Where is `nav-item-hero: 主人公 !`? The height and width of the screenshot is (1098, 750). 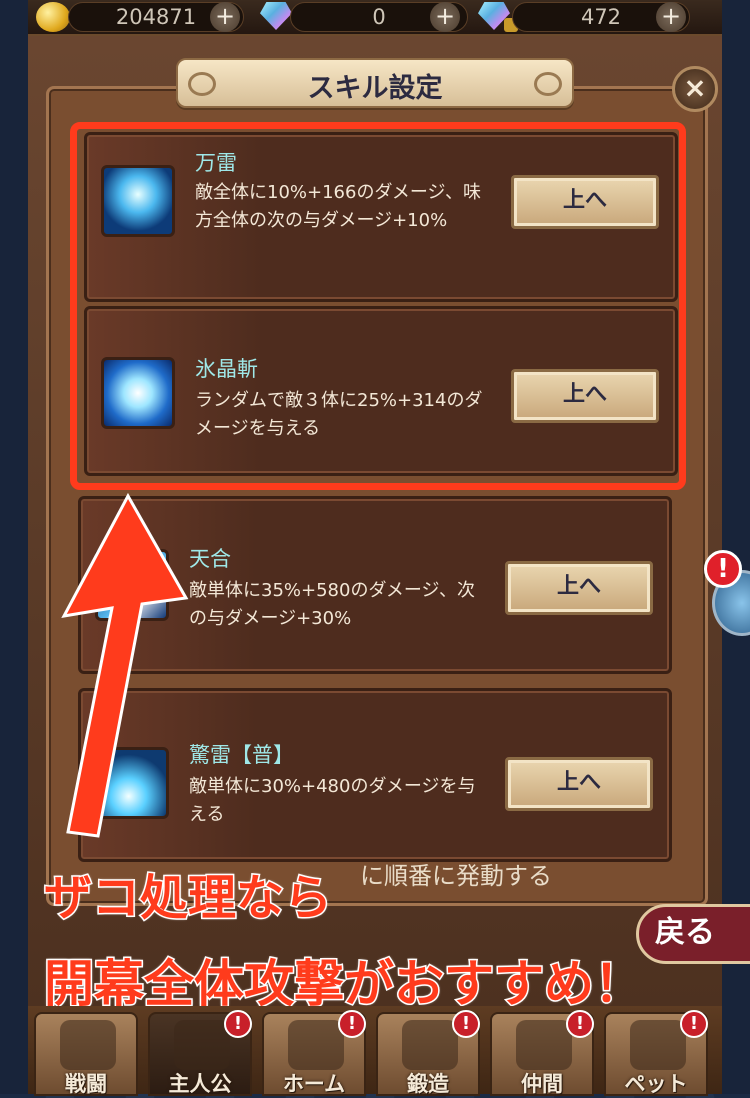
nav-item-hero: 主人公 ! is located at coordinates (200, 1053).